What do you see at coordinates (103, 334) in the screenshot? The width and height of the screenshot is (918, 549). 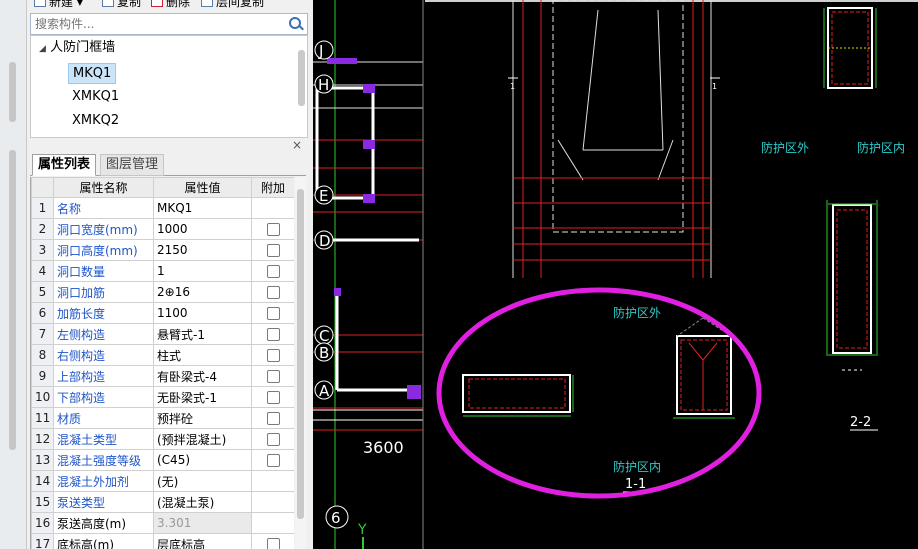 I see `property-name: 左侧构造` at bounding box center [103, 334].